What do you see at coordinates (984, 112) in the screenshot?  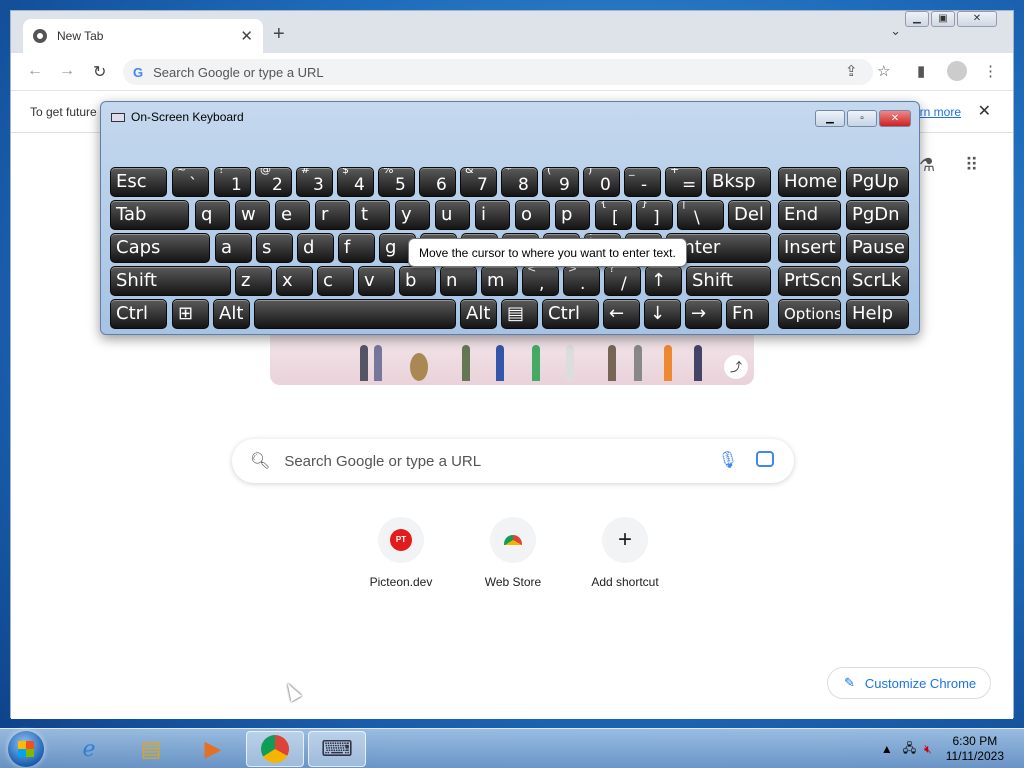 I see `info-bar-close-icon: ✕` at bounding box center [984, 112].